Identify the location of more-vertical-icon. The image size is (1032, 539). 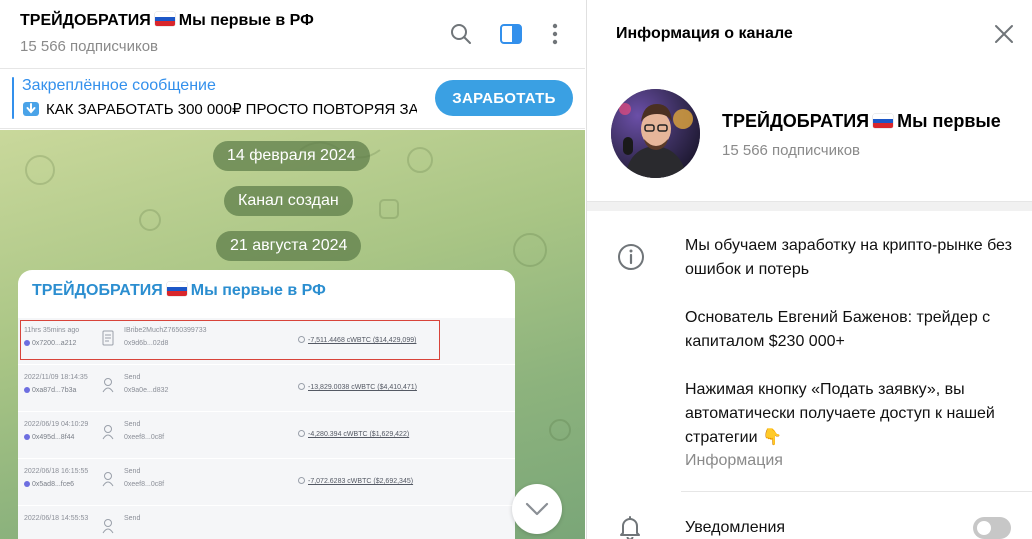
(555, 34).